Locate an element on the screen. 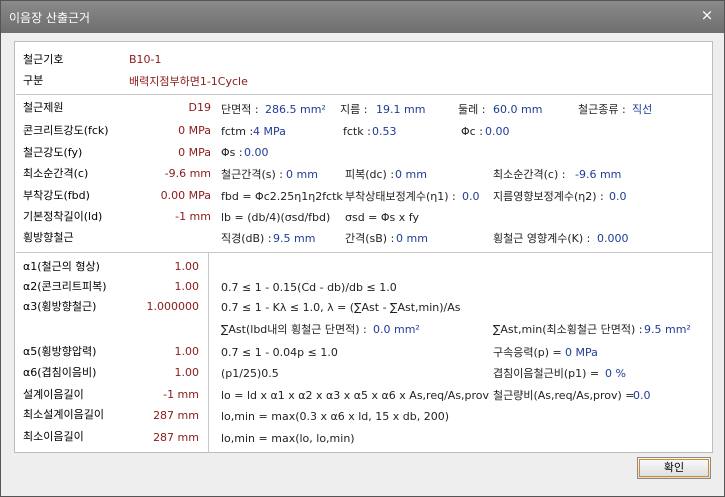 This screenshot has height=497, width=725. alpha6-label: α6(겹침이음비) is located at coordinates (60, 372).